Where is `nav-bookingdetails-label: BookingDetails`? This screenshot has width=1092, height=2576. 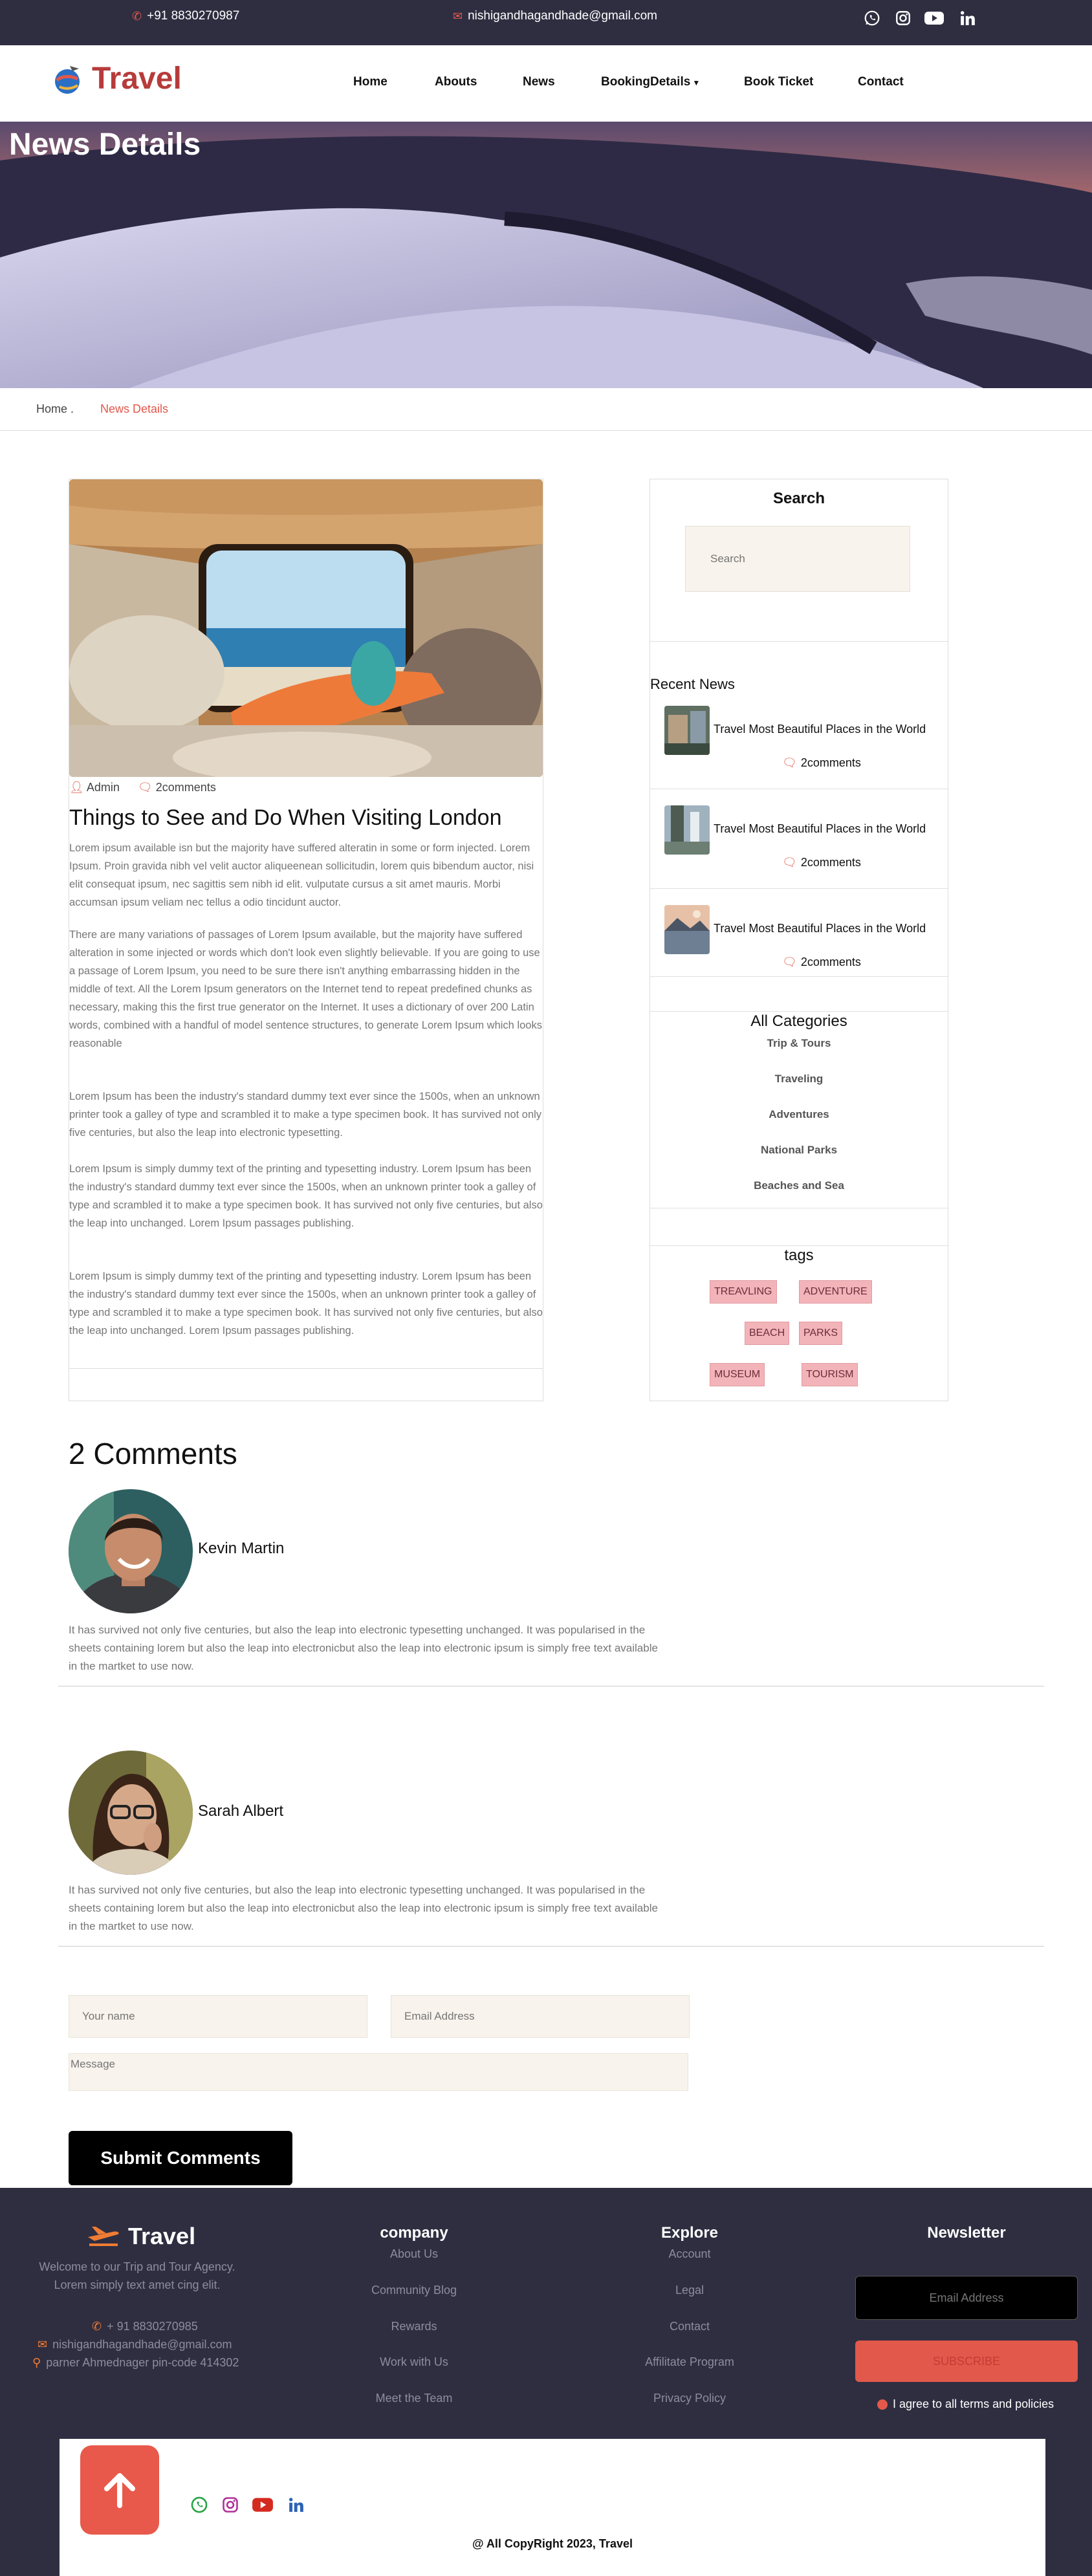
nav-bookingdetails-label: BookingDetails is located at coordinates (646, 82).